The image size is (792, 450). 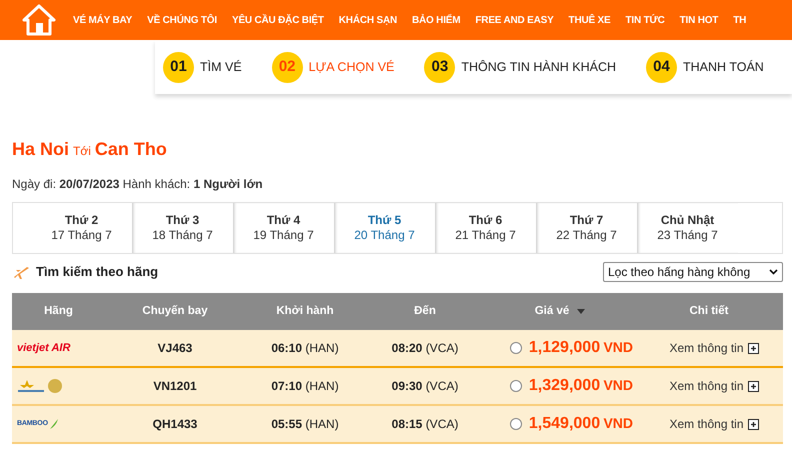 What do you see at coordinates (384, 228) in the screenshot?
I see `date-tab: Thứ 5 20 Tháng 7` at bounding box center [384, 228].